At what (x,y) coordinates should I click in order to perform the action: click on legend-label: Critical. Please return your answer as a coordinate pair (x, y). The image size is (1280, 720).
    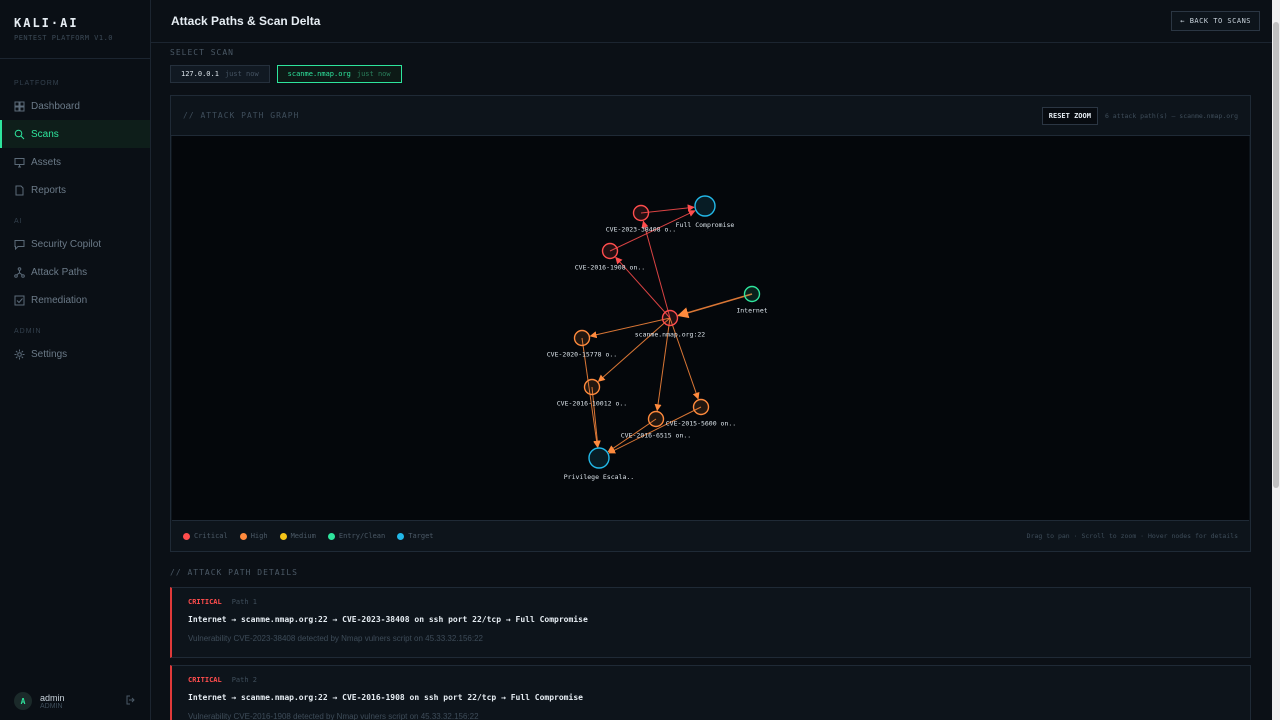
    Looking at the image, I should click on (211, 536).